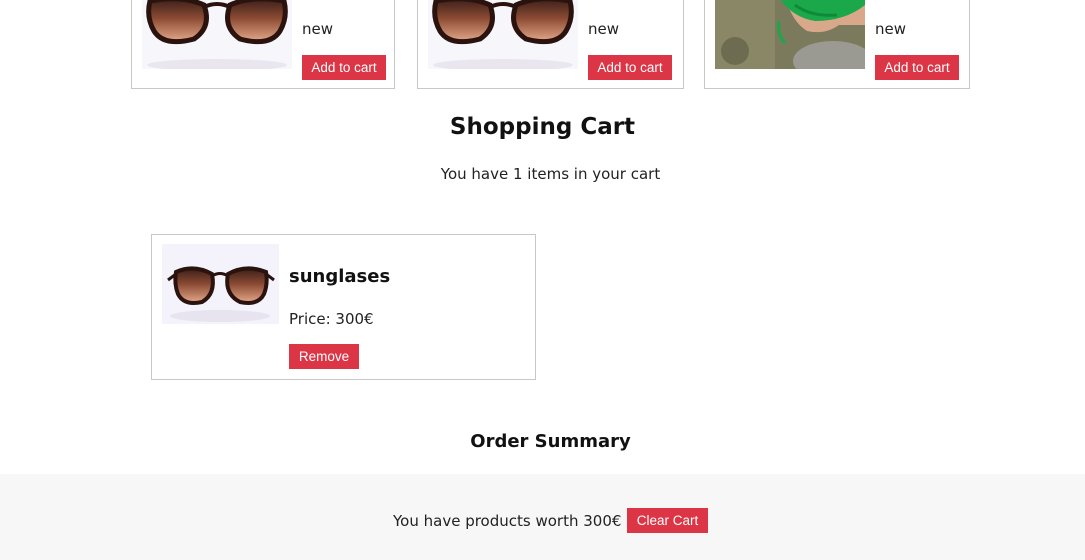 This screenshot has height=560, width=1085. What do you see at coordinates (790, 34) in the screenshot?
I see `product-image-child-hat` at bounding box center [790, 34].